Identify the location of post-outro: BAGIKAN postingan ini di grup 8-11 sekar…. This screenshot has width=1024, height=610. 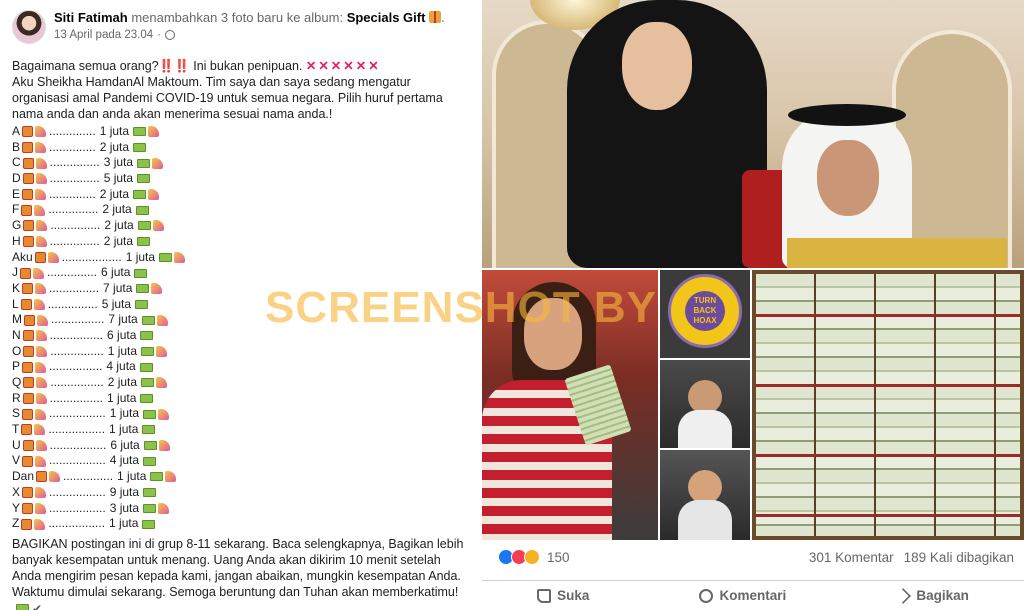
(238, 568).